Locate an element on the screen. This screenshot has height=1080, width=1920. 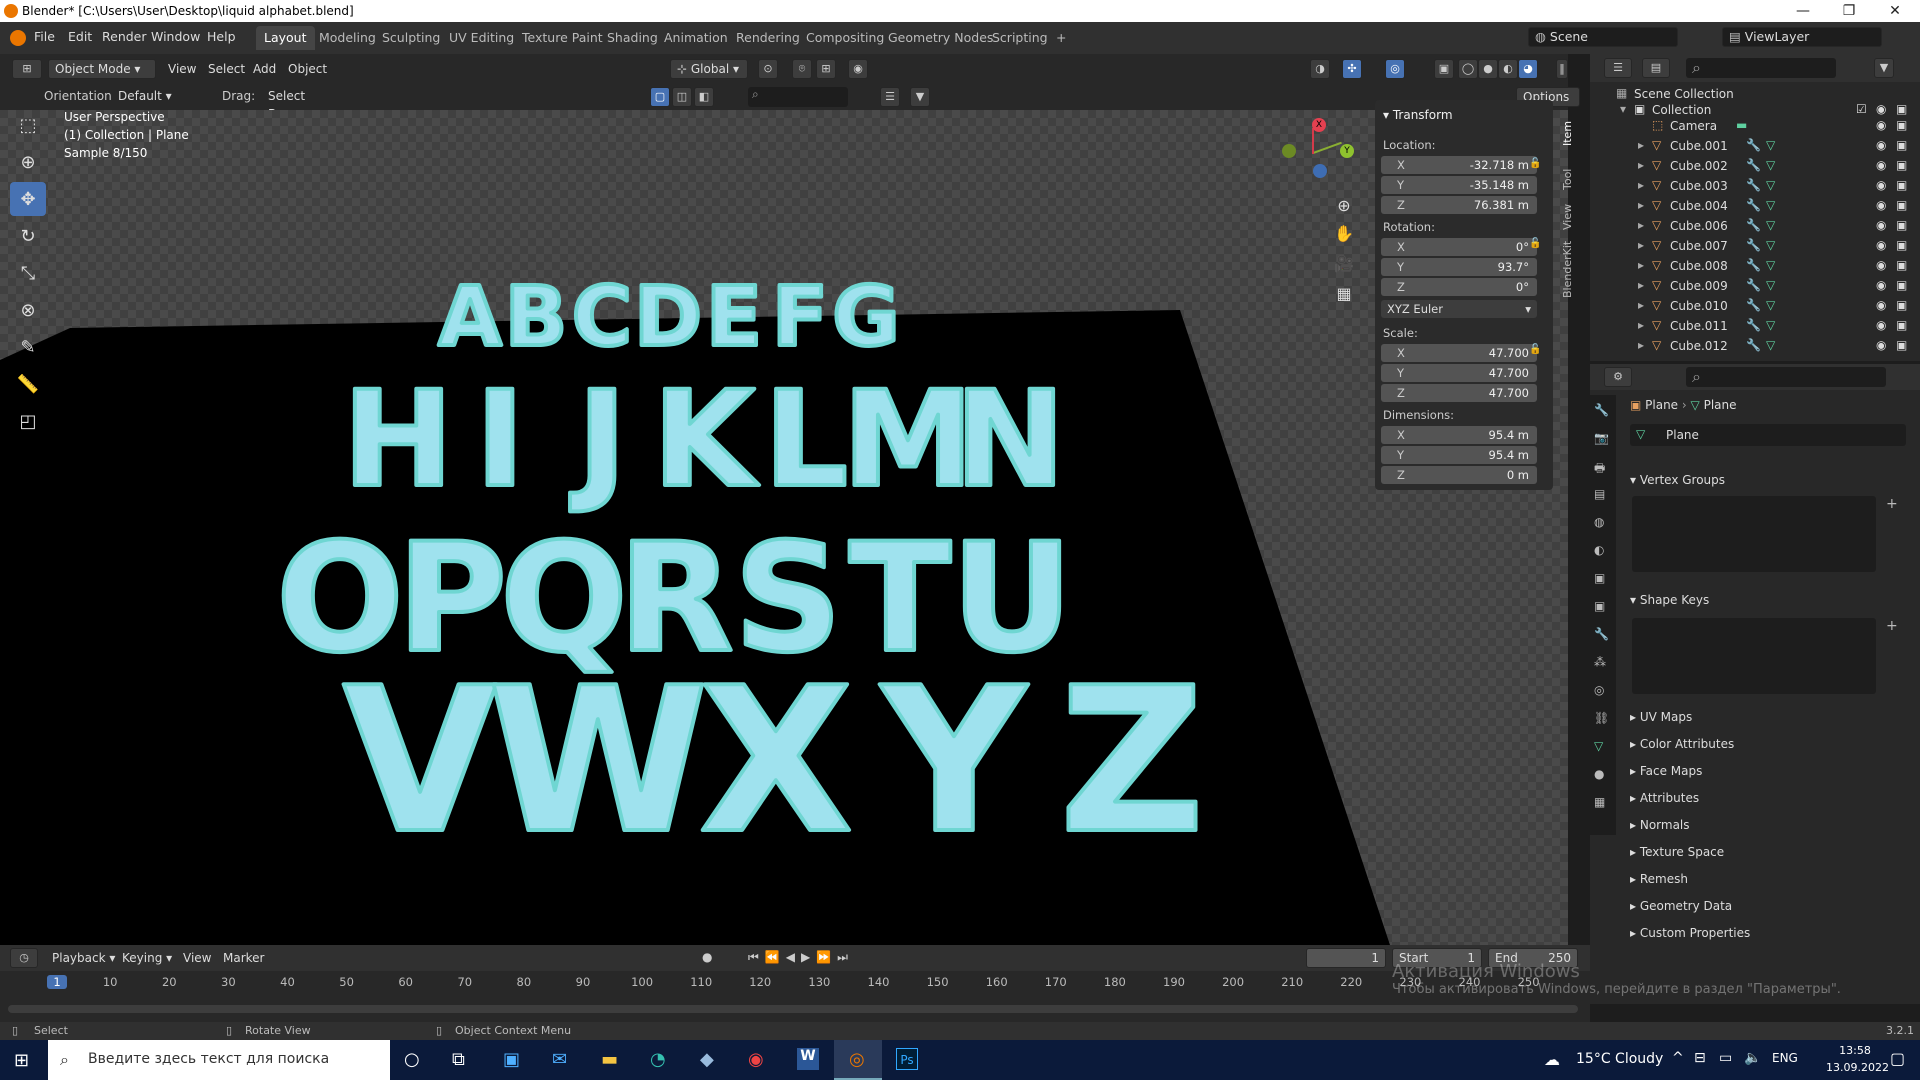
vertex-groups-panel-header: ▾ Vertex Groups is located at coordinates (1769, 484).